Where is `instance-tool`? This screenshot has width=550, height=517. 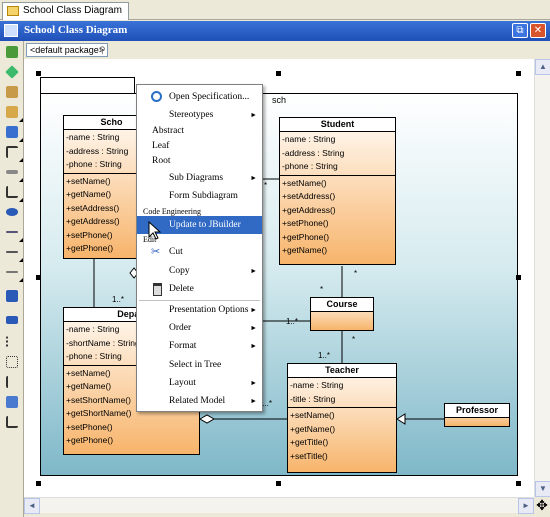 instance-tool is located at coordinates (12, 296).